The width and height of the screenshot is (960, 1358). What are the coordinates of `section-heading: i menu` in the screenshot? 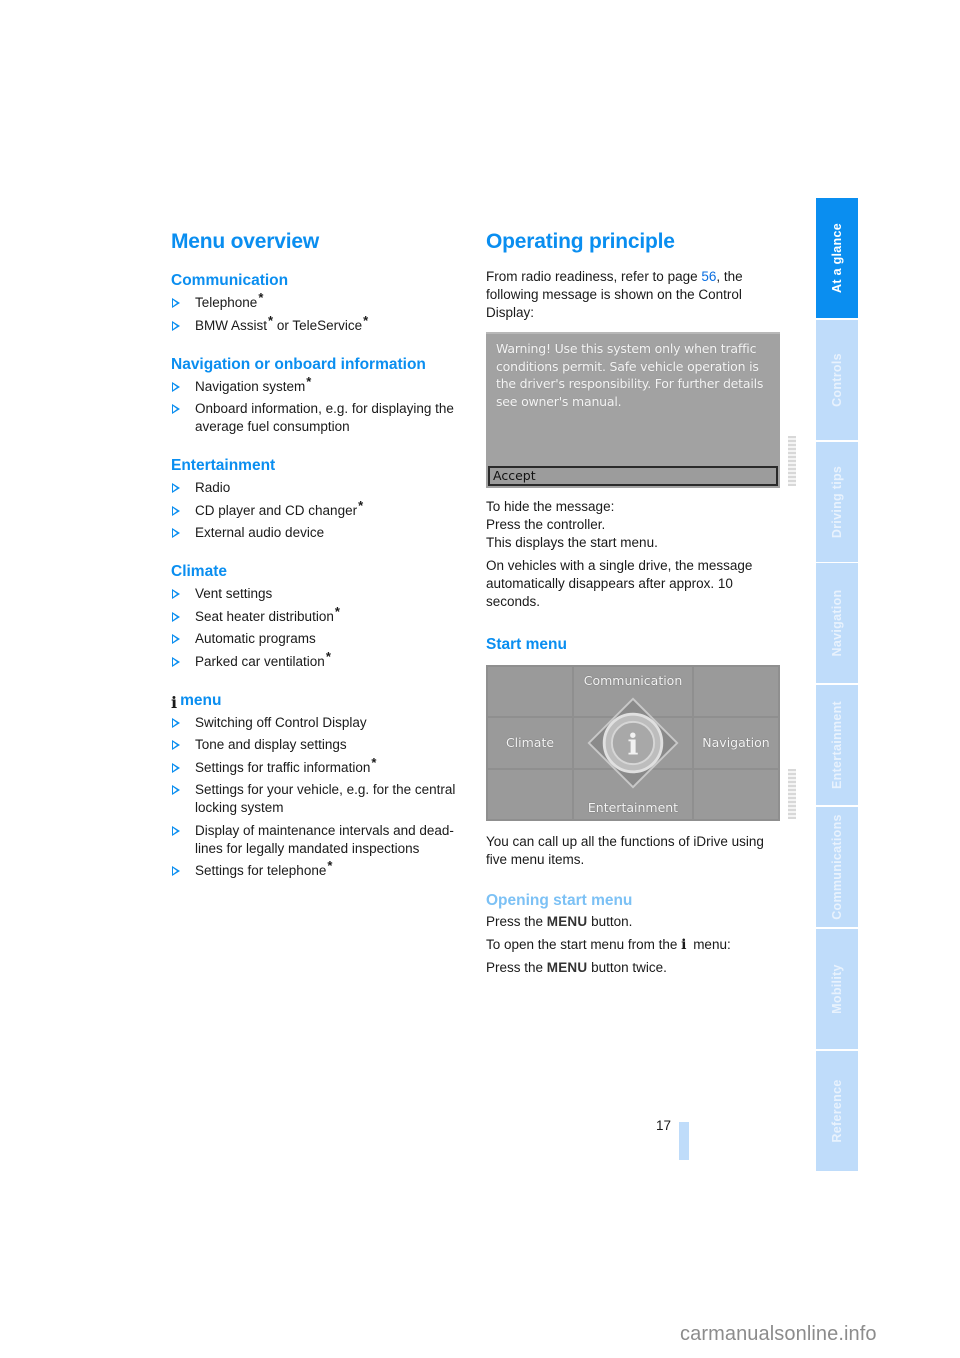 It's located at (321, 701).